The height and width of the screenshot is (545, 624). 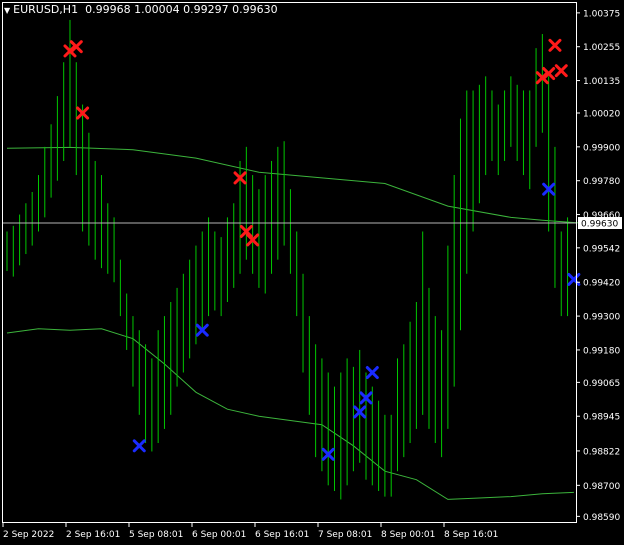 What do you see at coordinates (601, 14) in the screenshot?
I see `price-tick-label: 1.00375` at bounding box center [601, 14].